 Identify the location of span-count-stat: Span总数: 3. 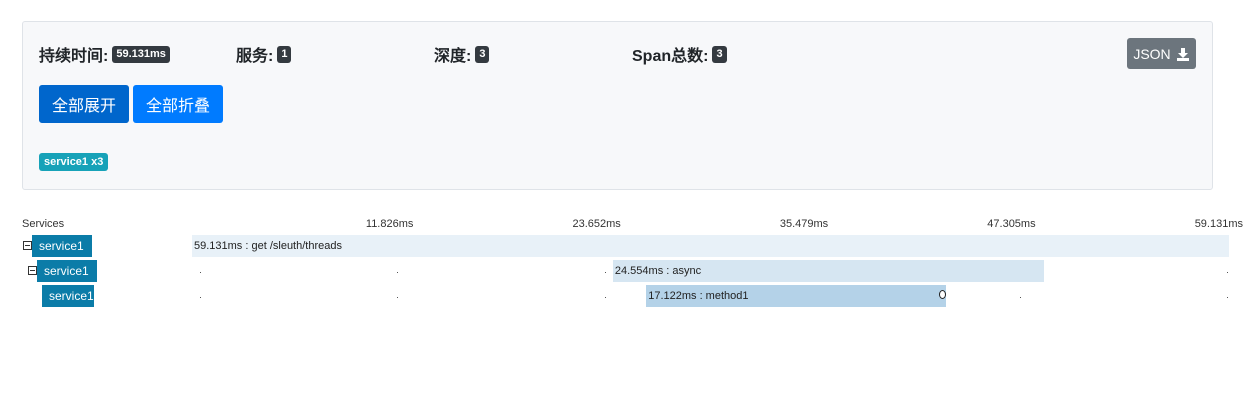
(679, 54).